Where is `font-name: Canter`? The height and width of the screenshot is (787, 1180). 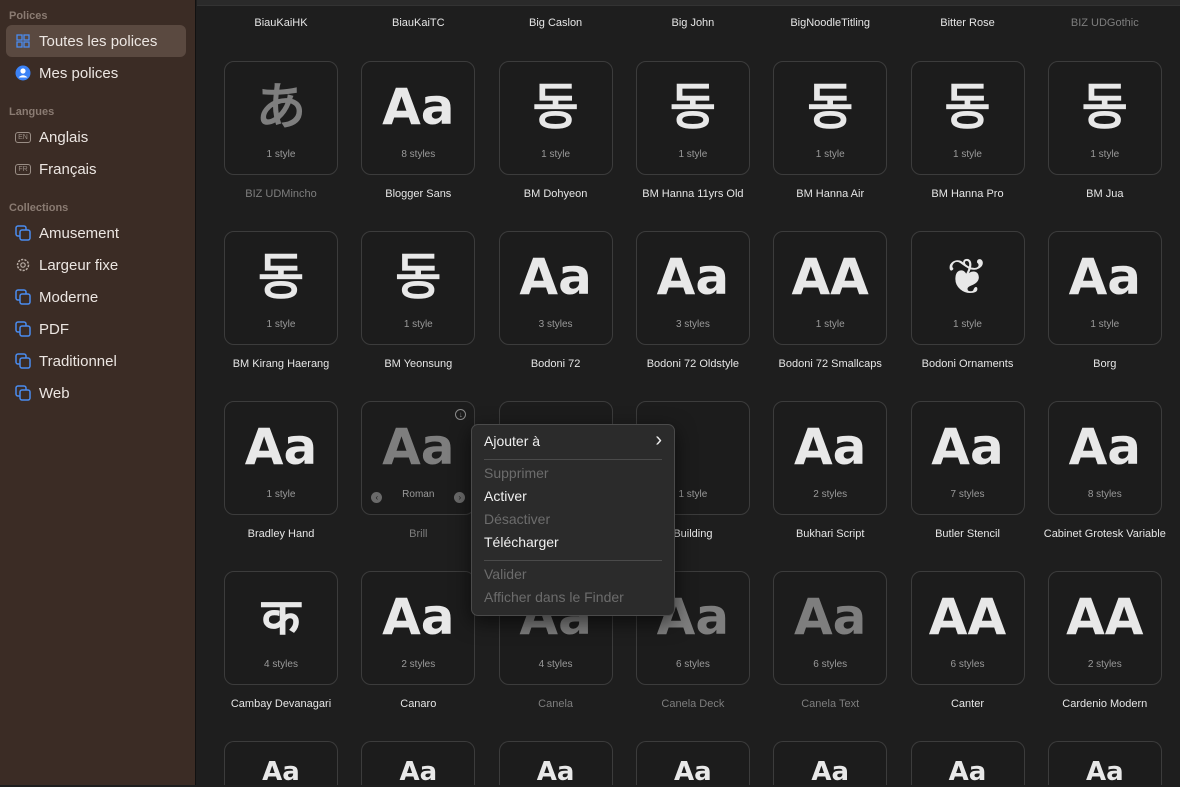
font-name: Canter is located at coordinates (967, 704).